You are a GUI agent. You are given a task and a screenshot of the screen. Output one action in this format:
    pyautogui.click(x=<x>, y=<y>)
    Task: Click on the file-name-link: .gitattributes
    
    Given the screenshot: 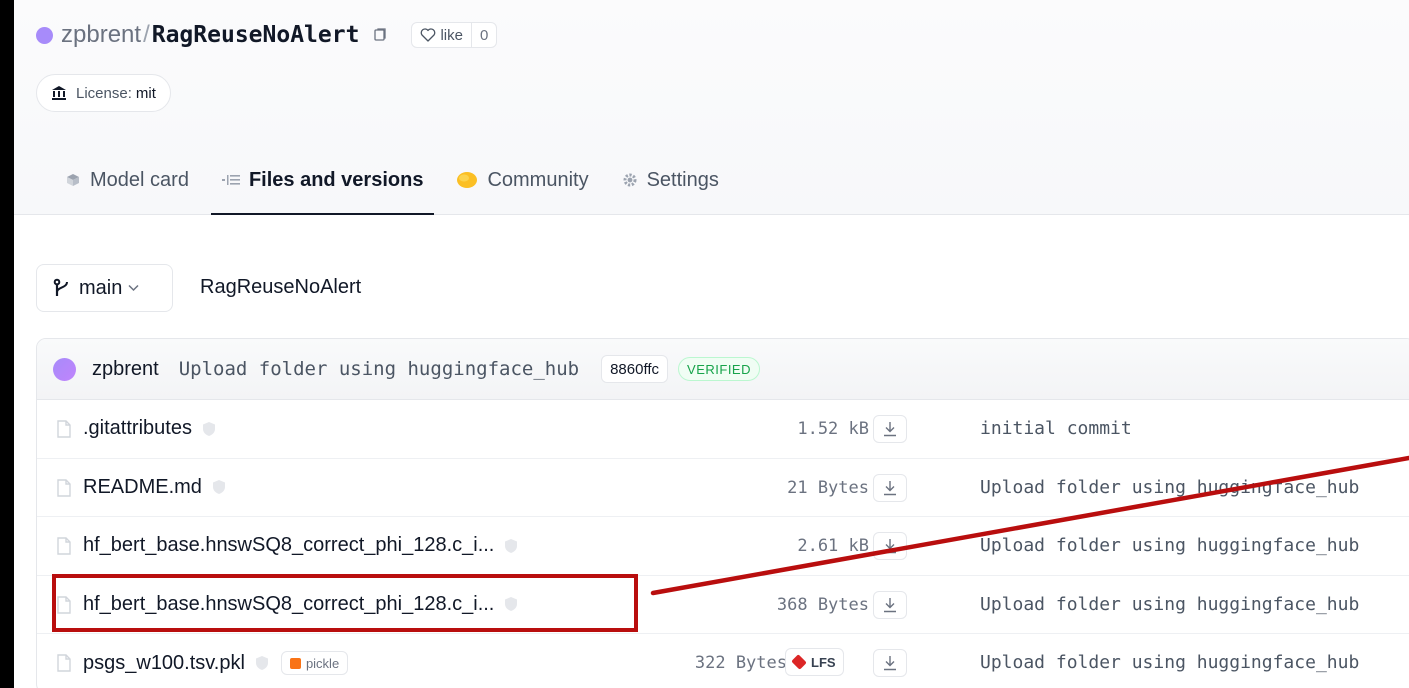 What is the action you would take?
    pyautogui.click(x=137, y=428)
    